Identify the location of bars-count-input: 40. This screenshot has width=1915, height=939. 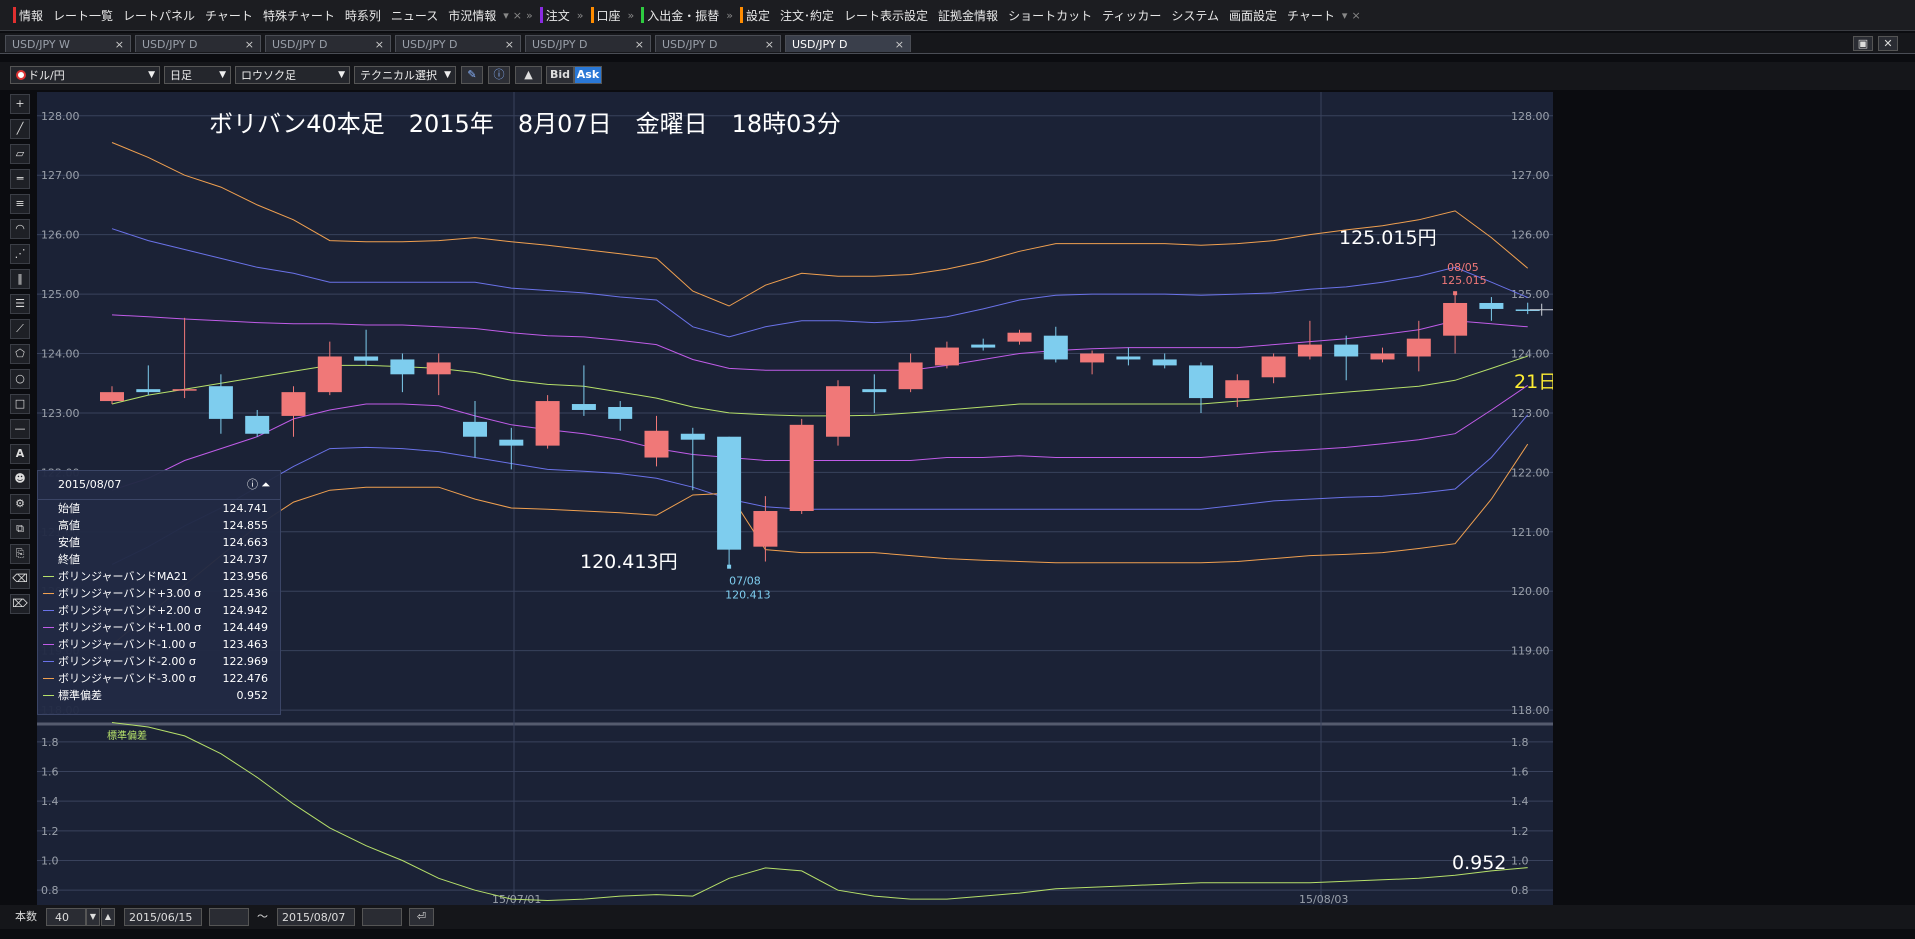
(66, 917).